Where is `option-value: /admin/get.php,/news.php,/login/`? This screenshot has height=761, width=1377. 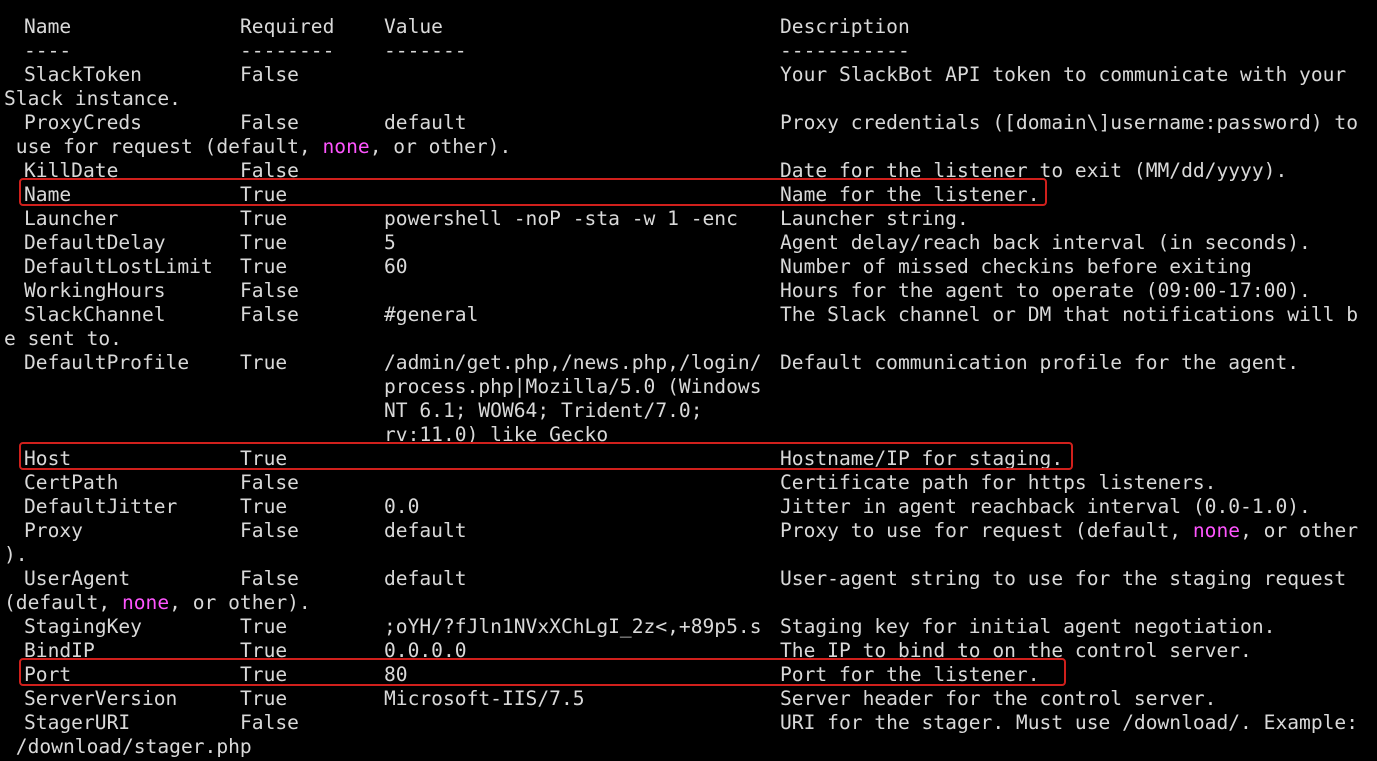
option-value: /admin/get.php,/news.php,/login/ is located at coordinates (573, 362).